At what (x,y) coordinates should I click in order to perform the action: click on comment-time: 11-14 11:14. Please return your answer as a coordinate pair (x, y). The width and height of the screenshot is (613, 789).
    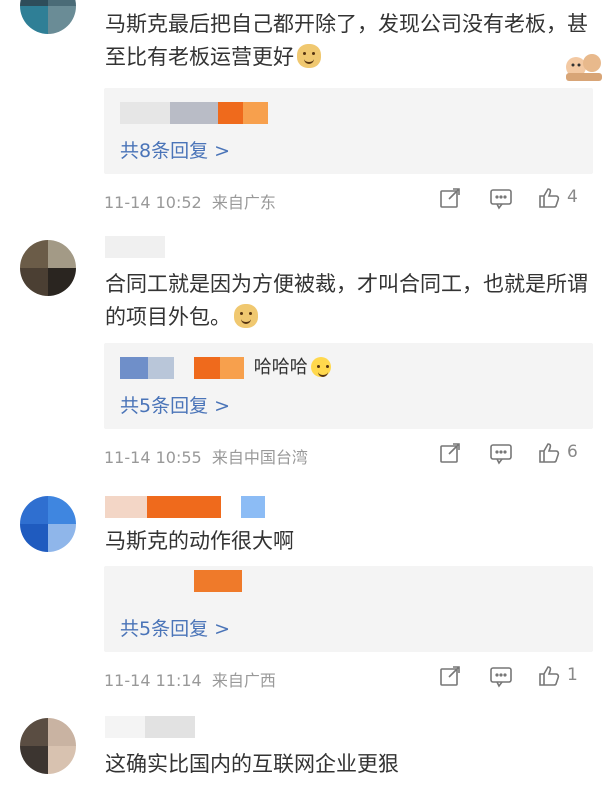
    Looking at the image, I should click on (153, 680).